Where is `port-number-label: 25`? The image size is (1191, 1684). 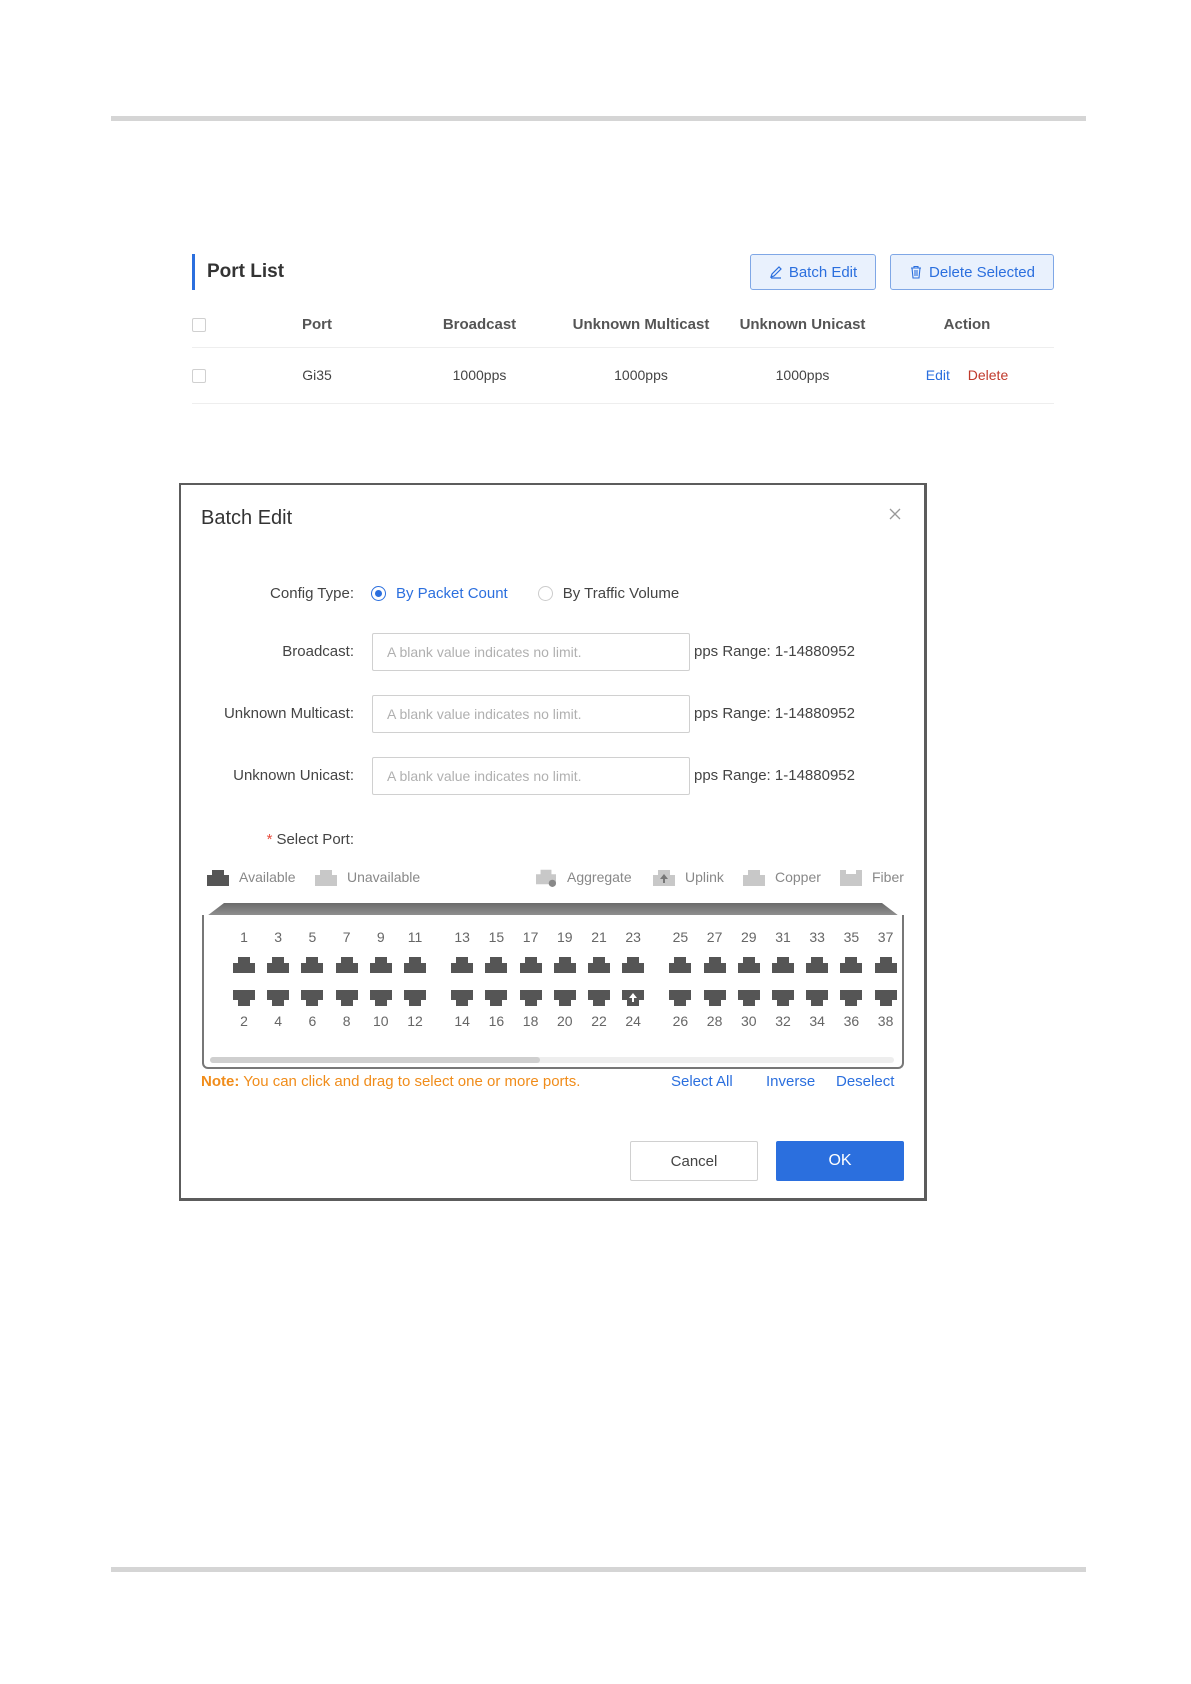
port-number-label: 25 is located at coordinates (680, 937).